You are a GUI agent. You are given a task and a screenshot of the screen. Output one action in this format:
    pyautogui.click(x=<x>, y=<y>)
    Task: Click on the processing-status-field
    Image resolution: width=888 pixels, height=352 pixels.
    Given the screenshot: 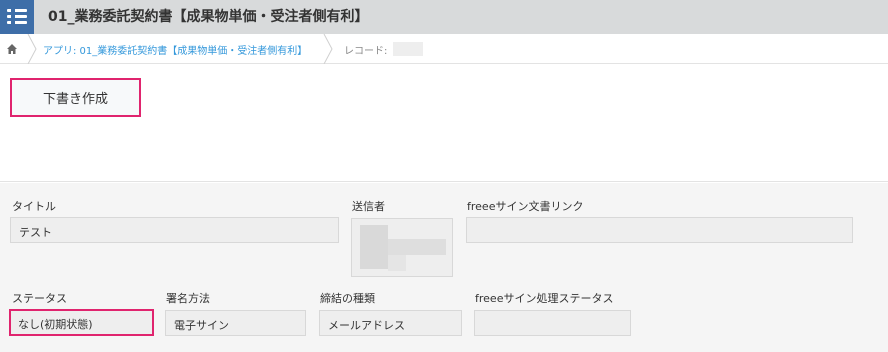 What is the action you would take?
    pyautogui.click(x=552, y=323)
    